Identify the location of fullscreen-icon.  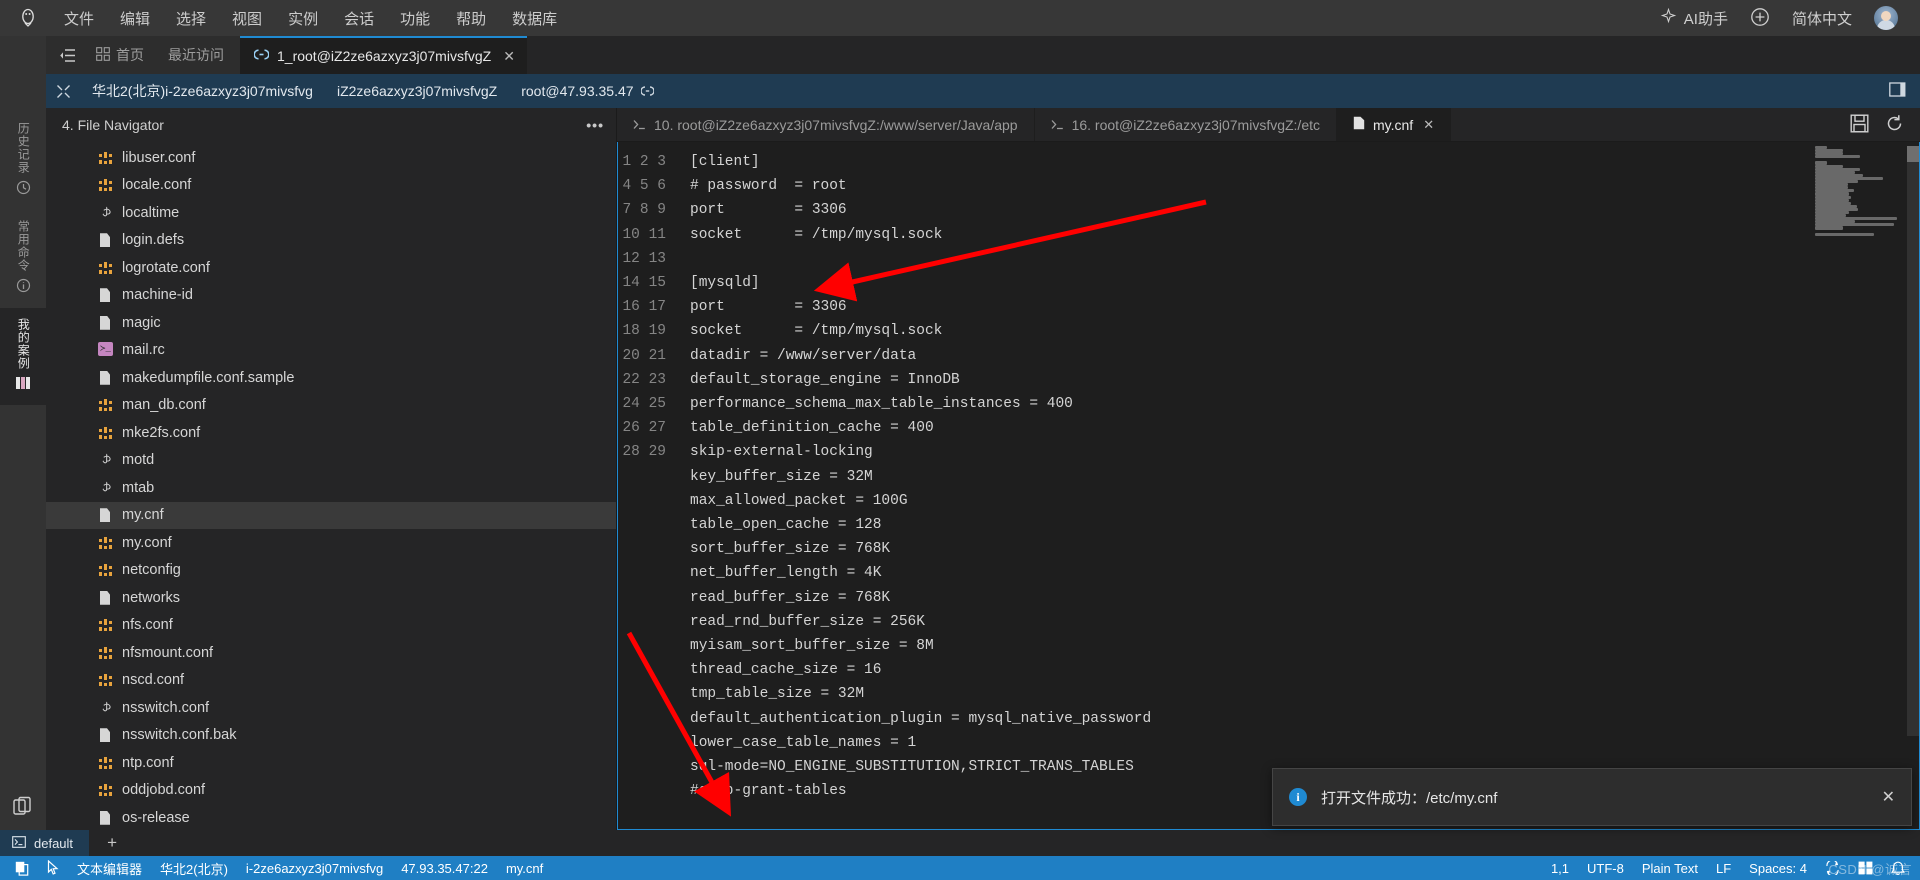
(63, 91).